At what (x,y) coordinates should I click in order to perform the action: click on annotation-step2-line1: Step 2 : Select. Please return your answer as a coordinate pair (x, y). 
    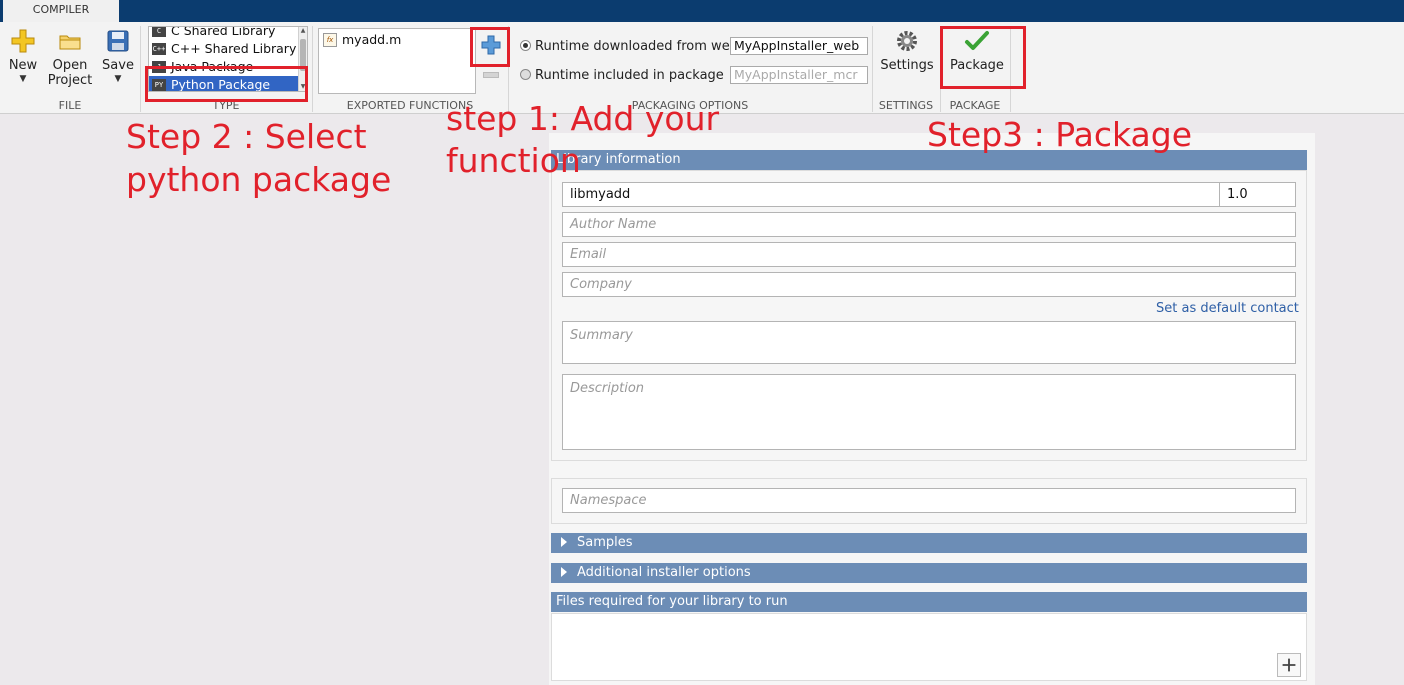
    Looking at the image, I should click on (246, 136).